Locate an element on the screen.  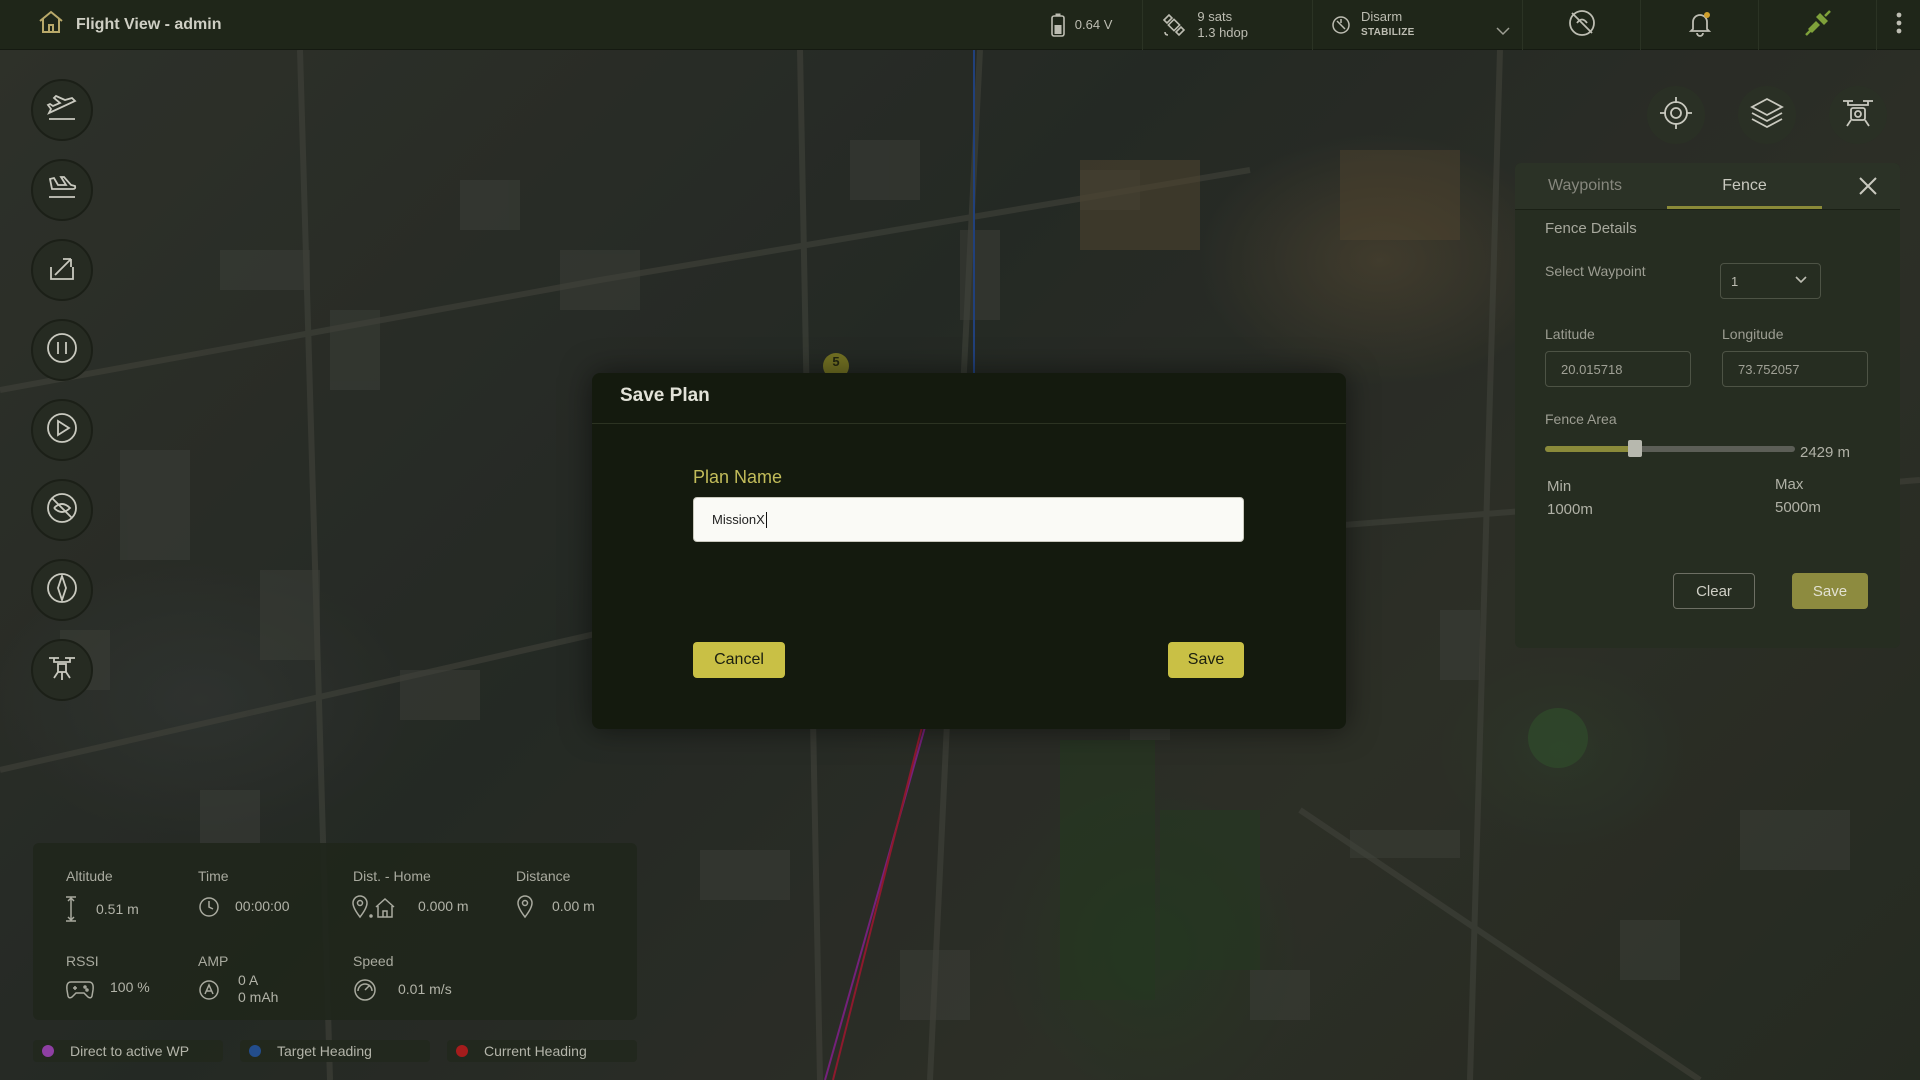
gps-off-button is located at coordinates (1581, 25).